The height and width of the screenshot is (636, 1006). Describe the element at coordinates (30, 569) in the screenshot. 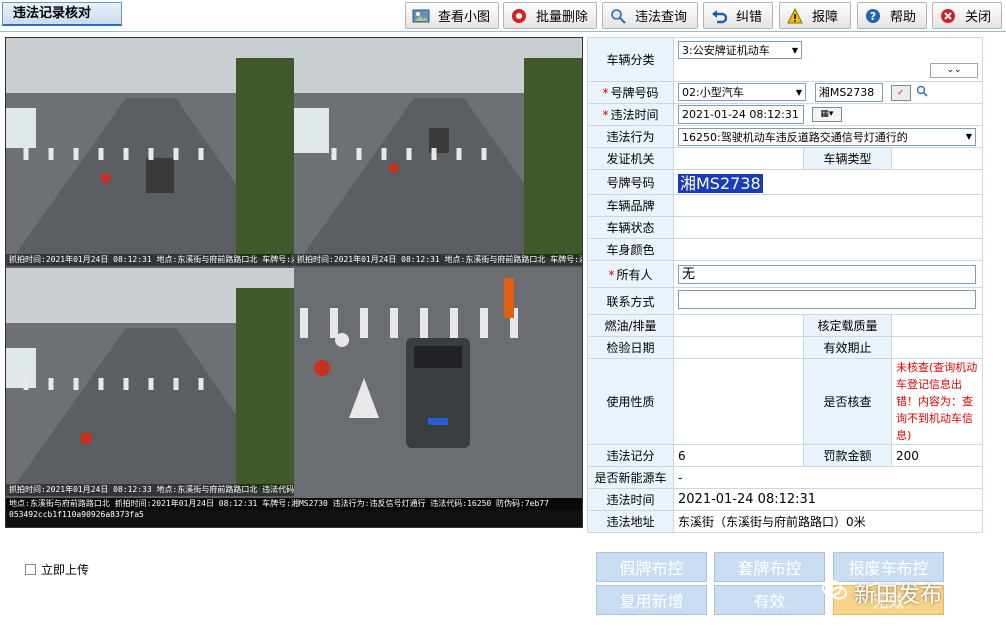

I see `upload-now-checkbox` at that location.